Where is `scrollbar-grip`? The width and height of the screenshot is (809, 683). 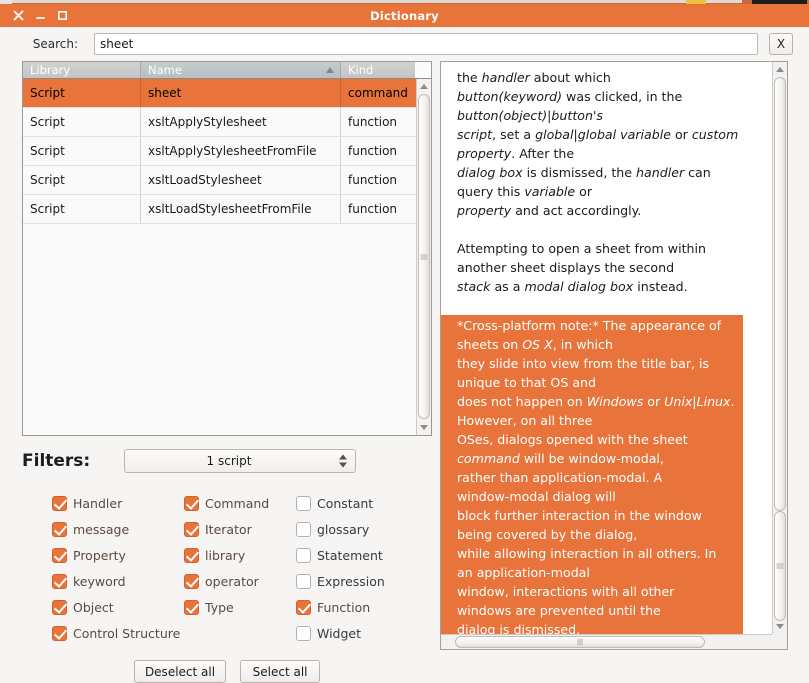 scrollbar-grip is located at coordinates (780, 566).